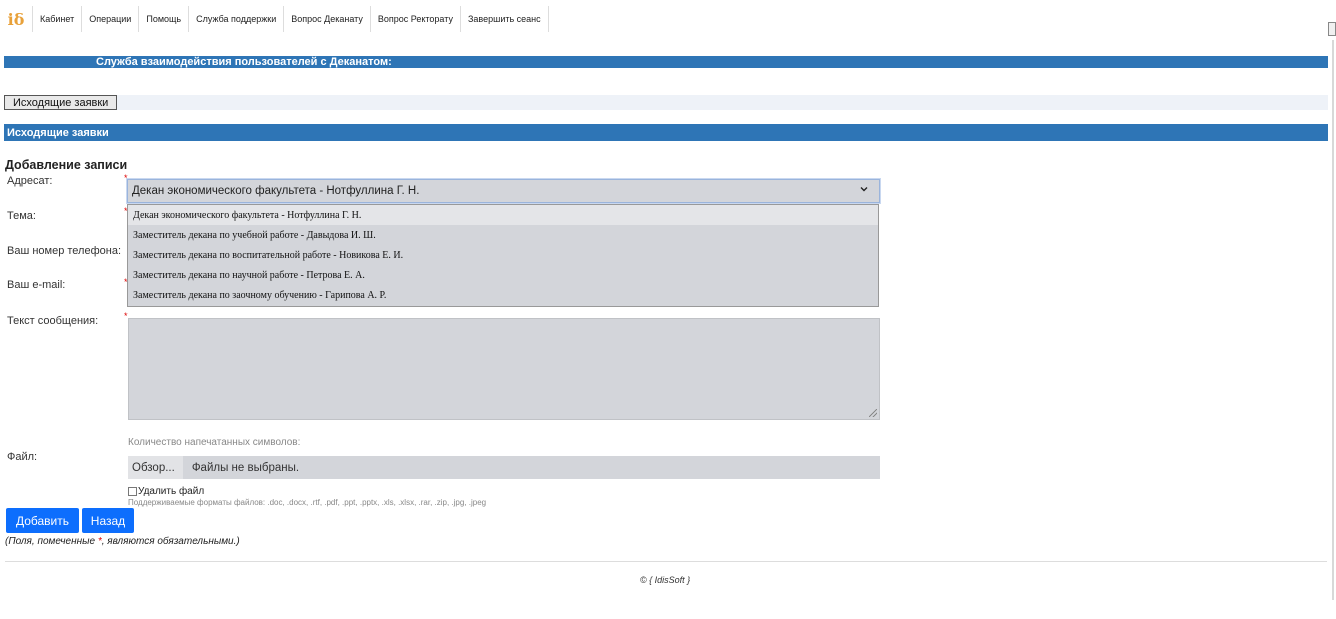 The height and width of the screenshot is (619, 1336). Describe the element at coordinates (66, 165) in the screenshot. I see `form-title: Добавление записи` at that location.